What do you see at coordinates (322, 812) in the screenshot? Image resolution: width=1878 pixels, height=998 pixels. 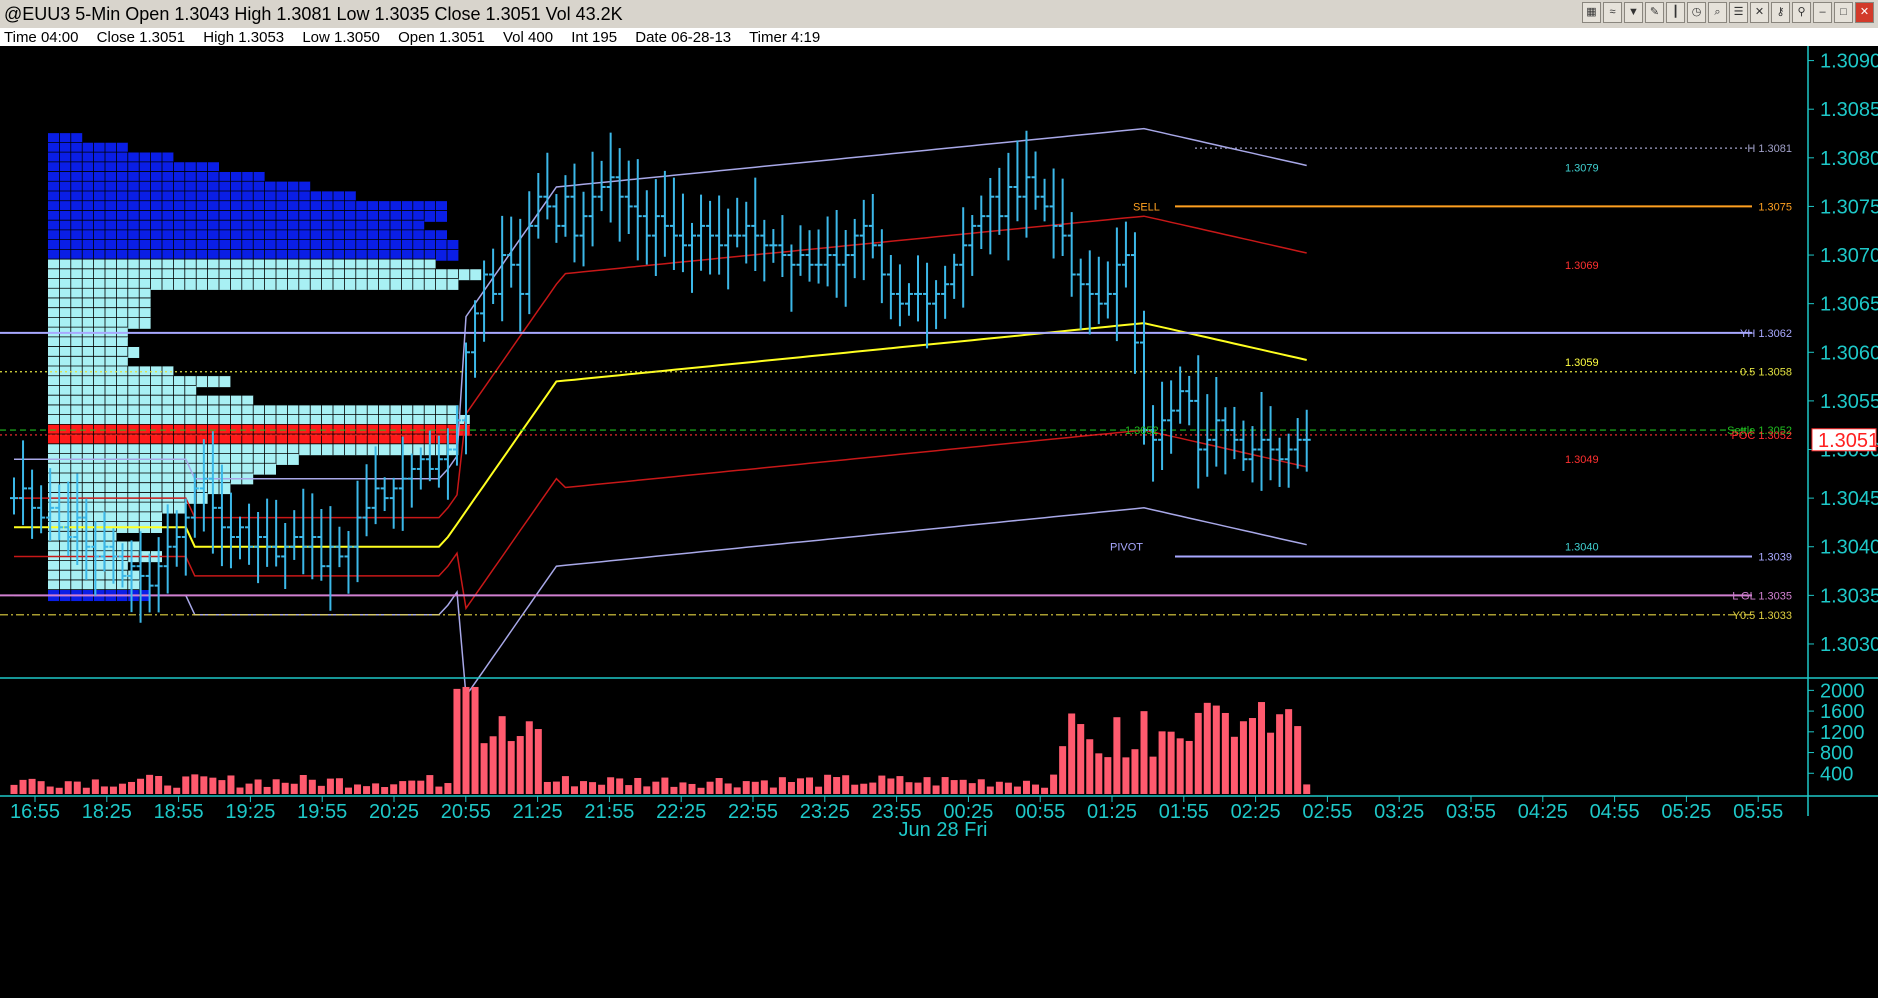 I see `x-tick-label: 19:55` at bounding box center [322, 812].